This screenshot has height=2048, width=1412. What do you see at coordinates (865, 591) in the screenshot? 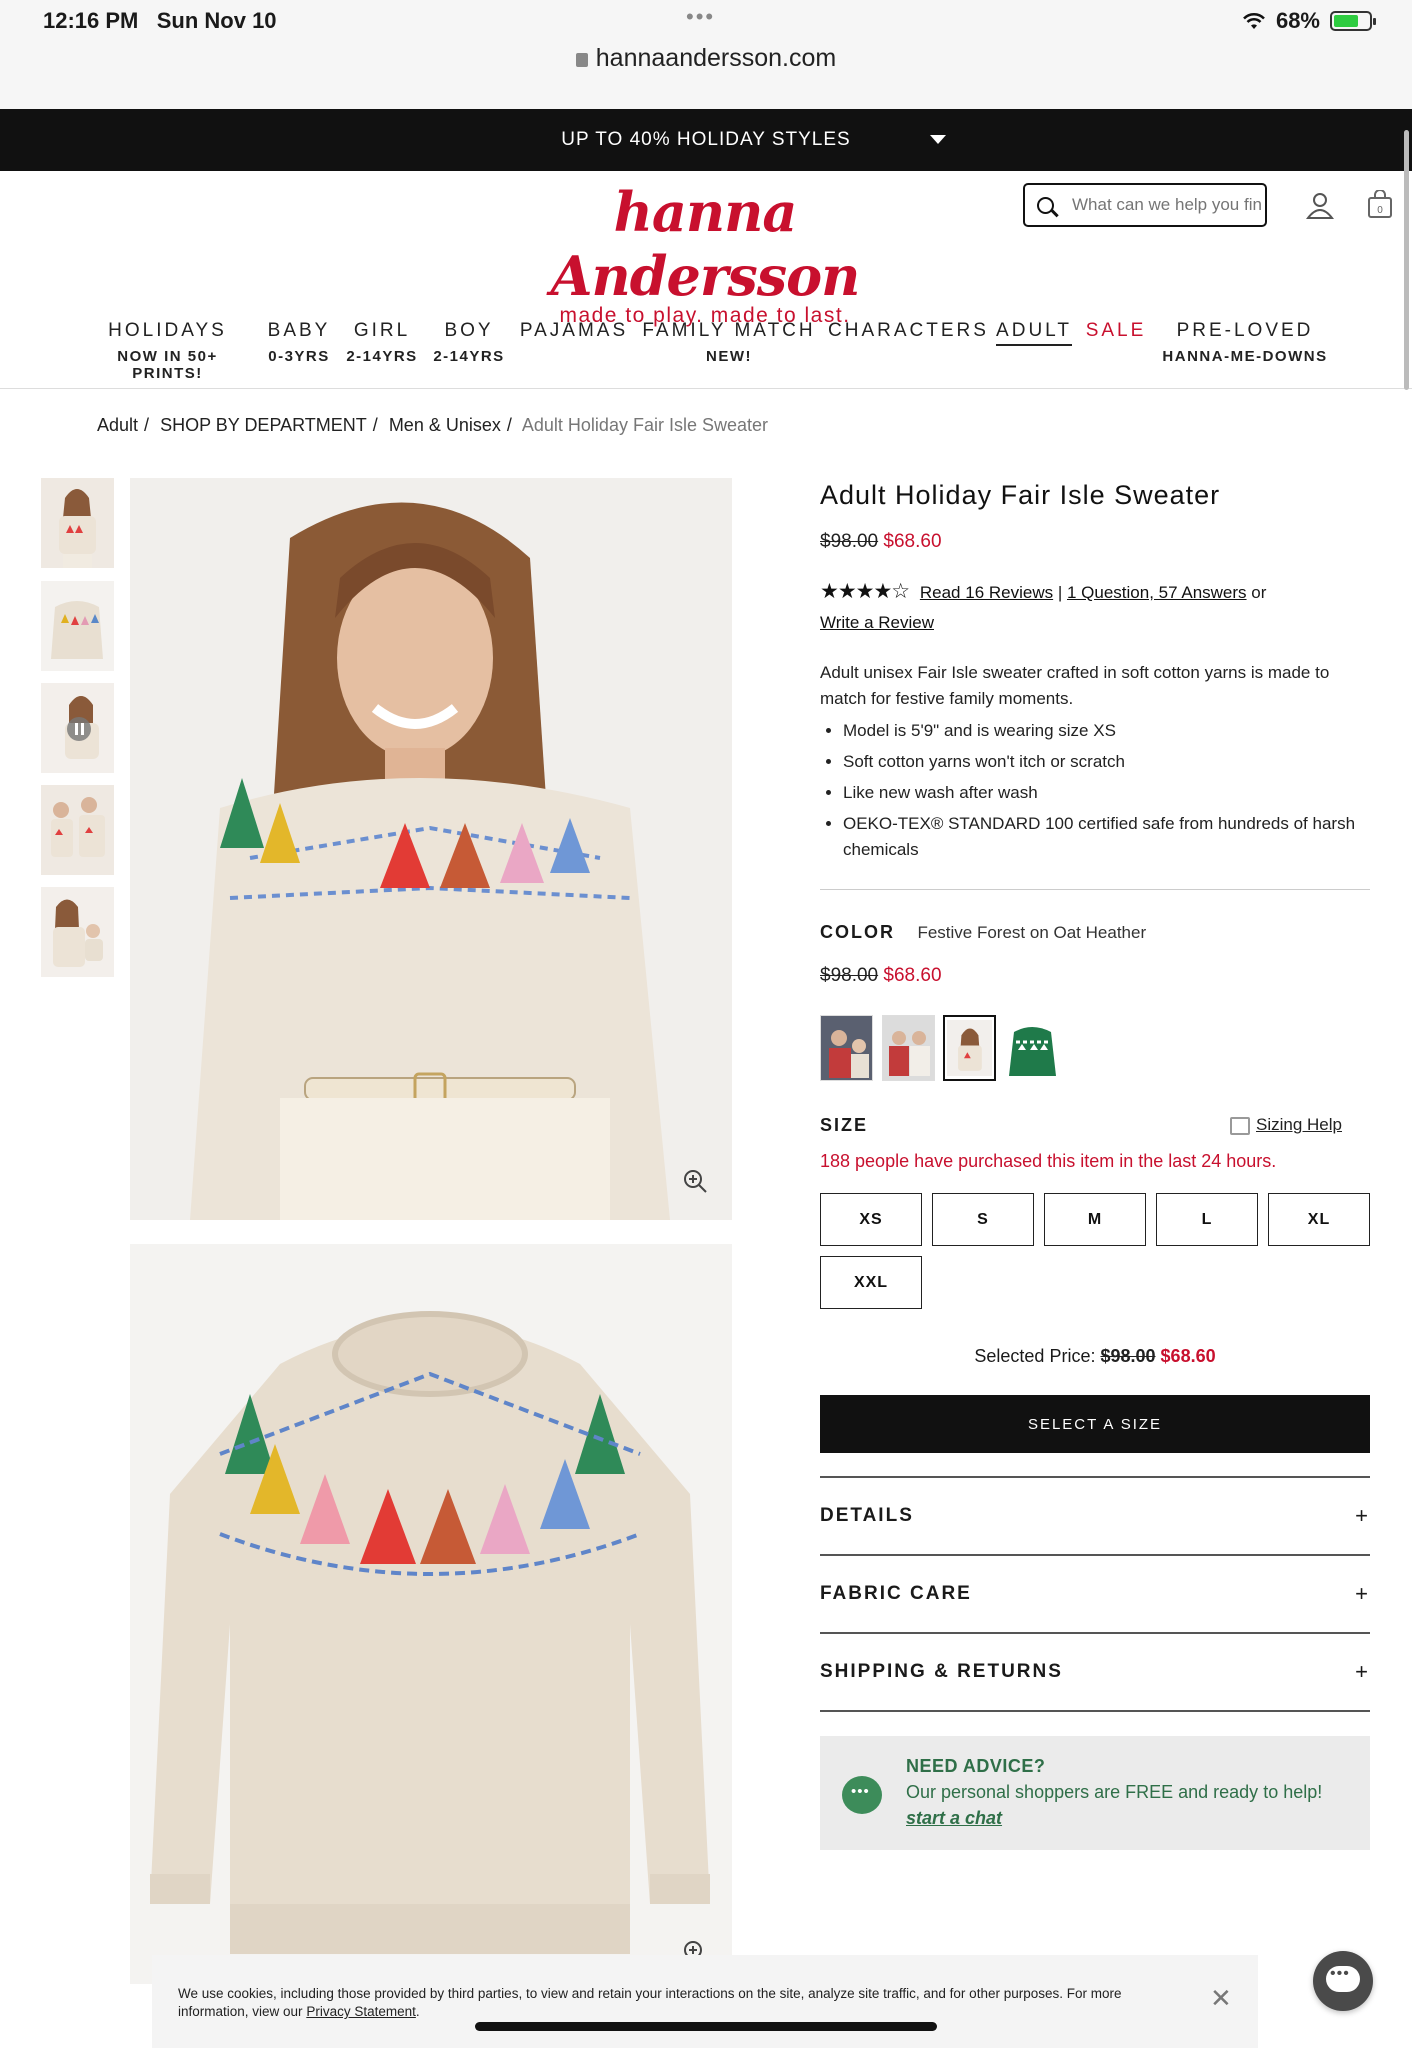
I see `rating-stars-icon: ★★★★☆` at bounding box center [865, 591].